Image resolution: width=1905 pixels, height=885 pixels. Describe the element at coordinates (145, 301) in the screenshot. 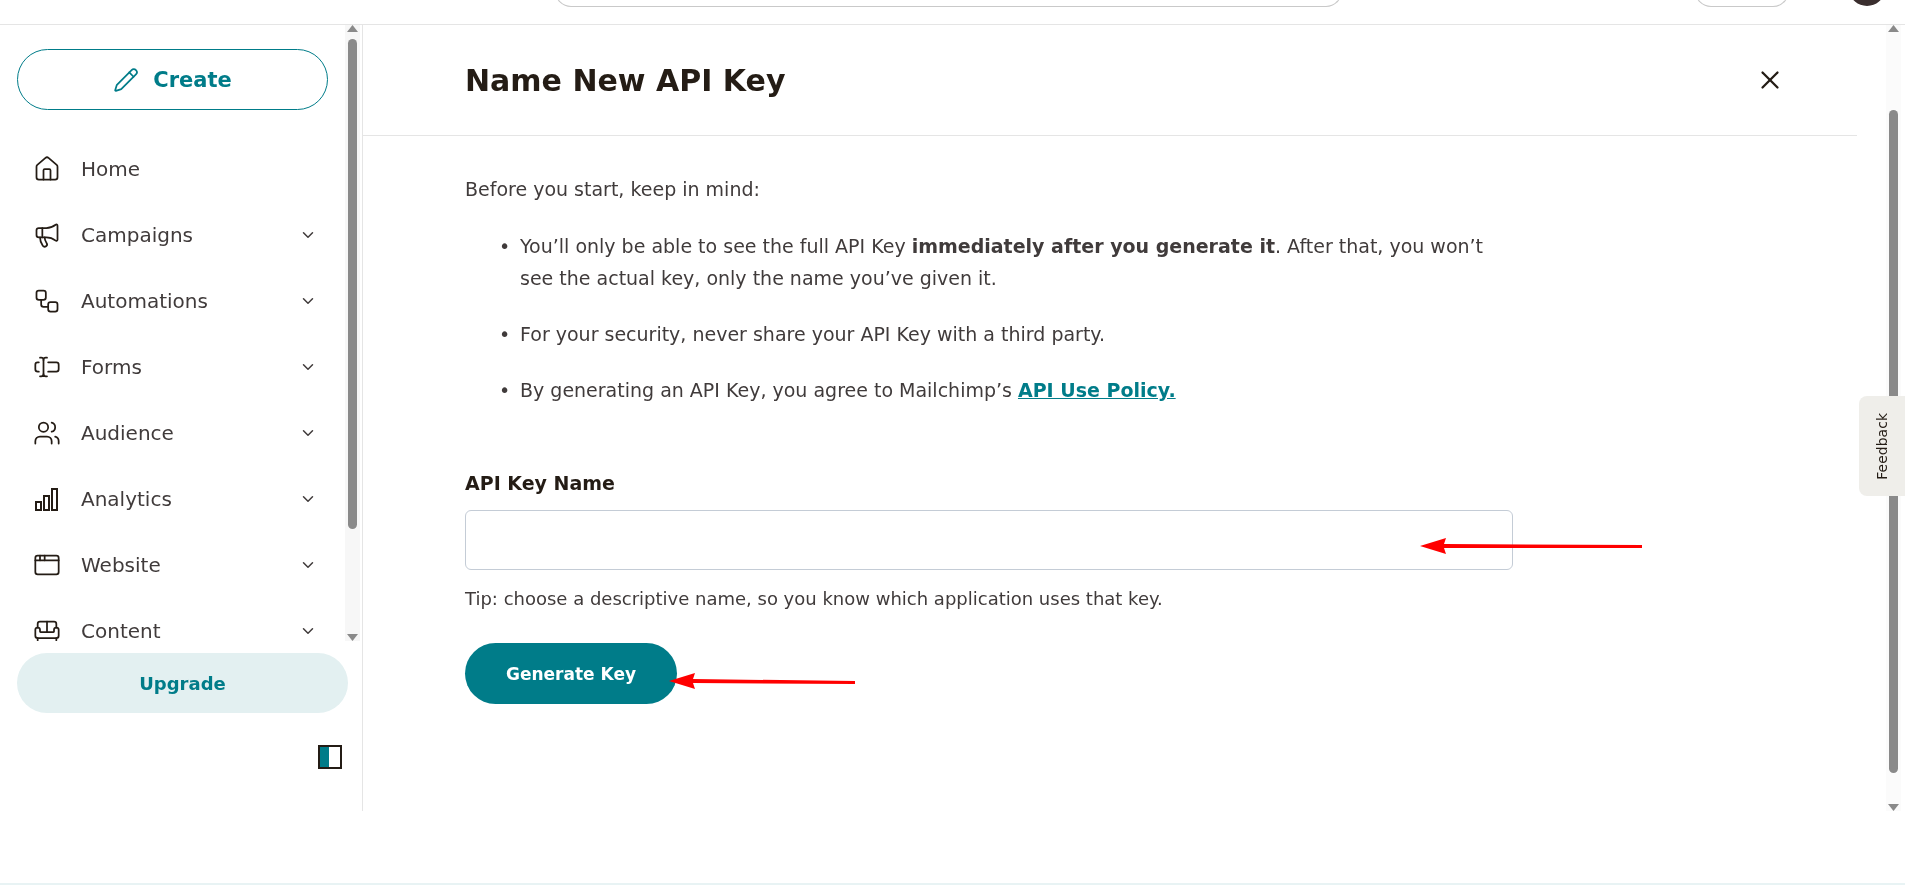

I see `nav-label: Automations` at that location.